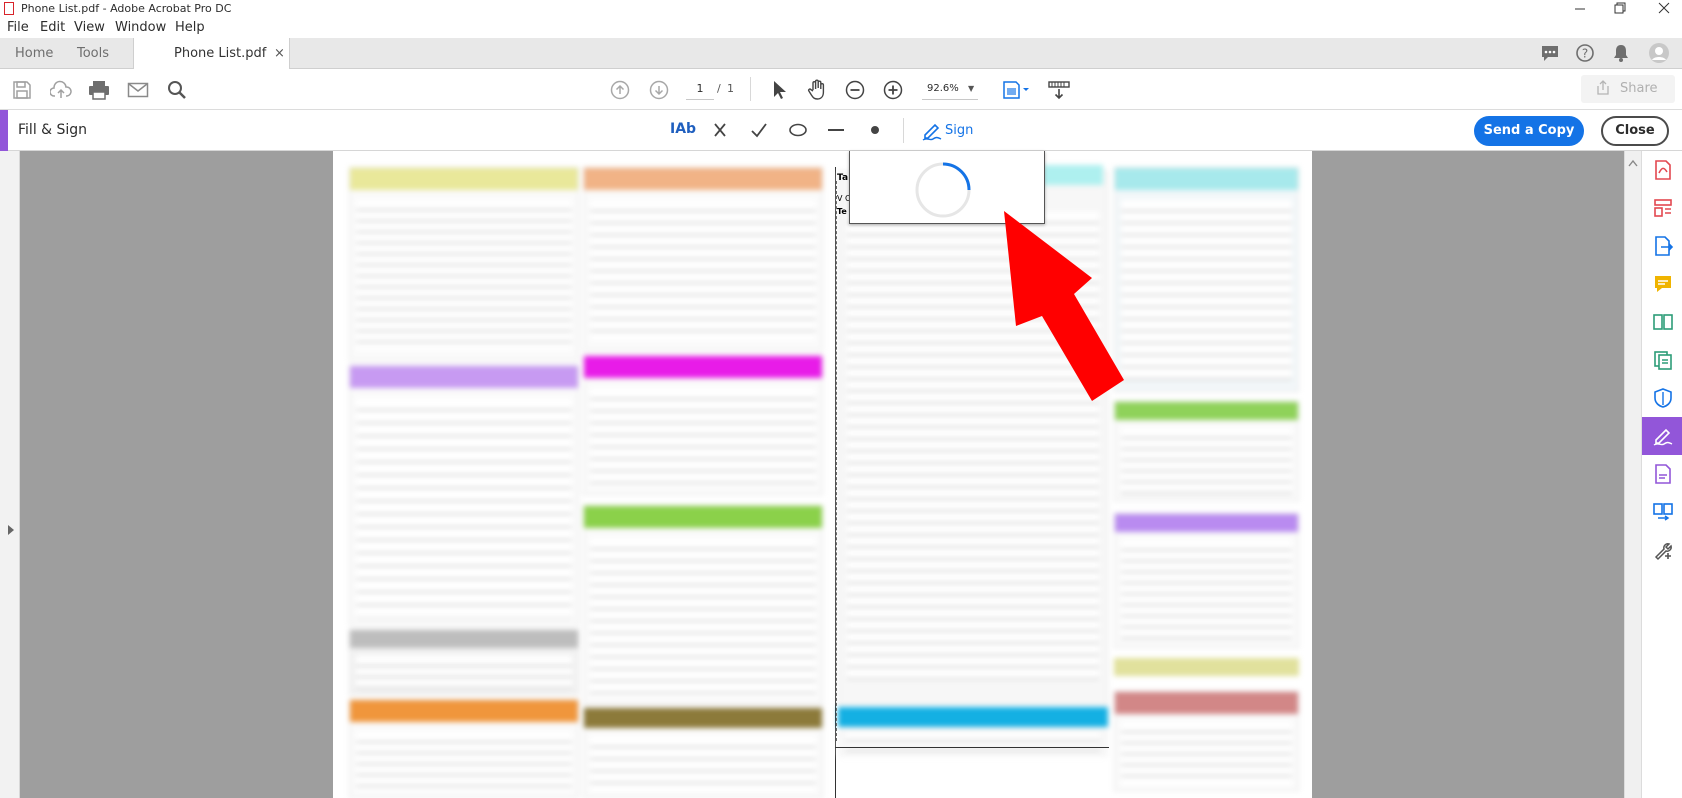 Image resolution: width=1682 pixels, height=798 pixels. Describe the element at coordinates (703, 605) in the screenshot. I see `table-section-green` at that location.